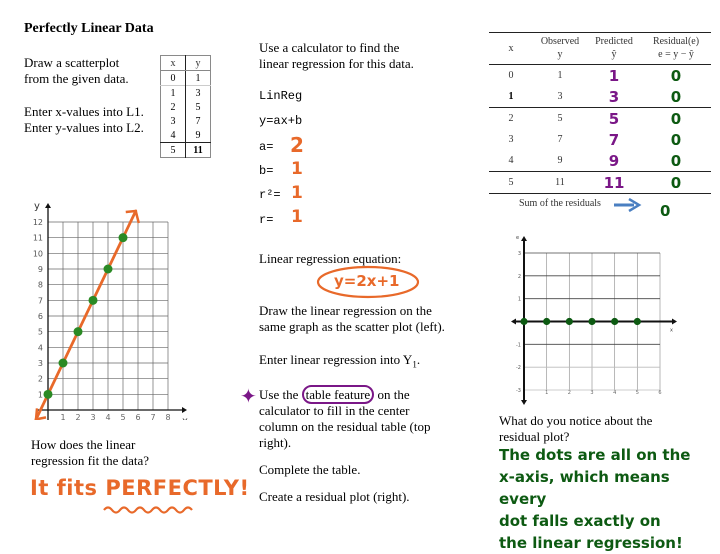 This screenshot has height=554, width=720. Describe the element at coordinates (83, 444) in the screenshot. I see `question-line: How does the linear` at that location.